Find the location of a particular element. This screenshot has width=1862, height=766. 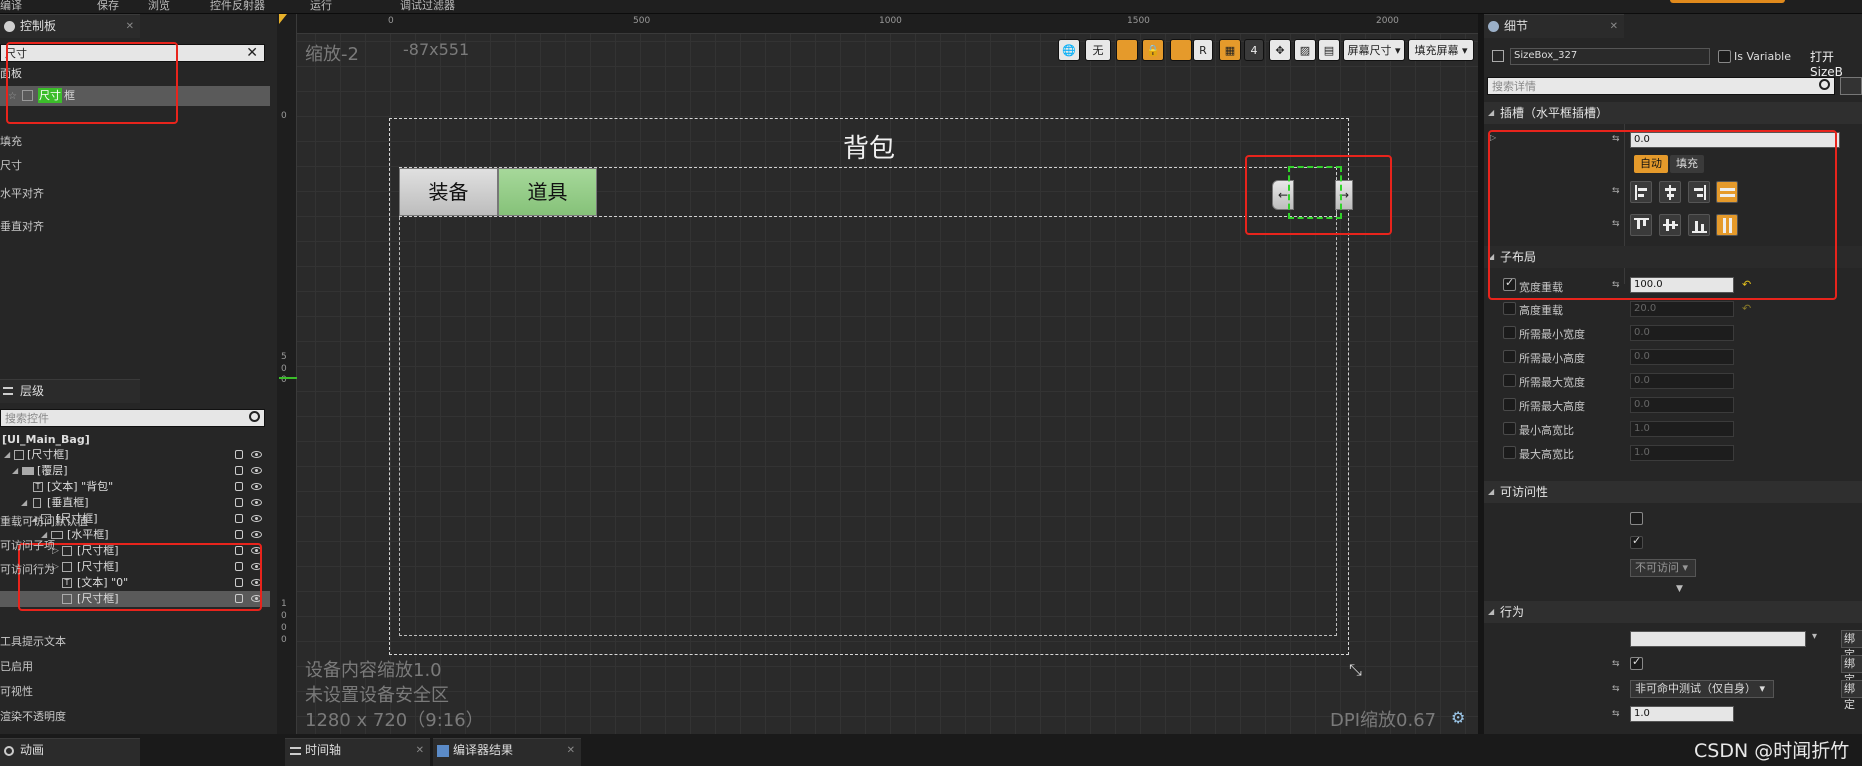

is-variable-checkbox is located at coordinates (1724, 56).